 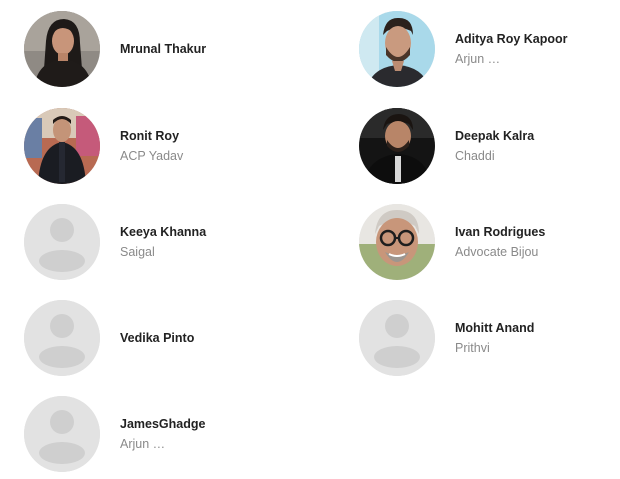 I want to click on cast-name: Keeya Khanna, so click(x=163, y=232).